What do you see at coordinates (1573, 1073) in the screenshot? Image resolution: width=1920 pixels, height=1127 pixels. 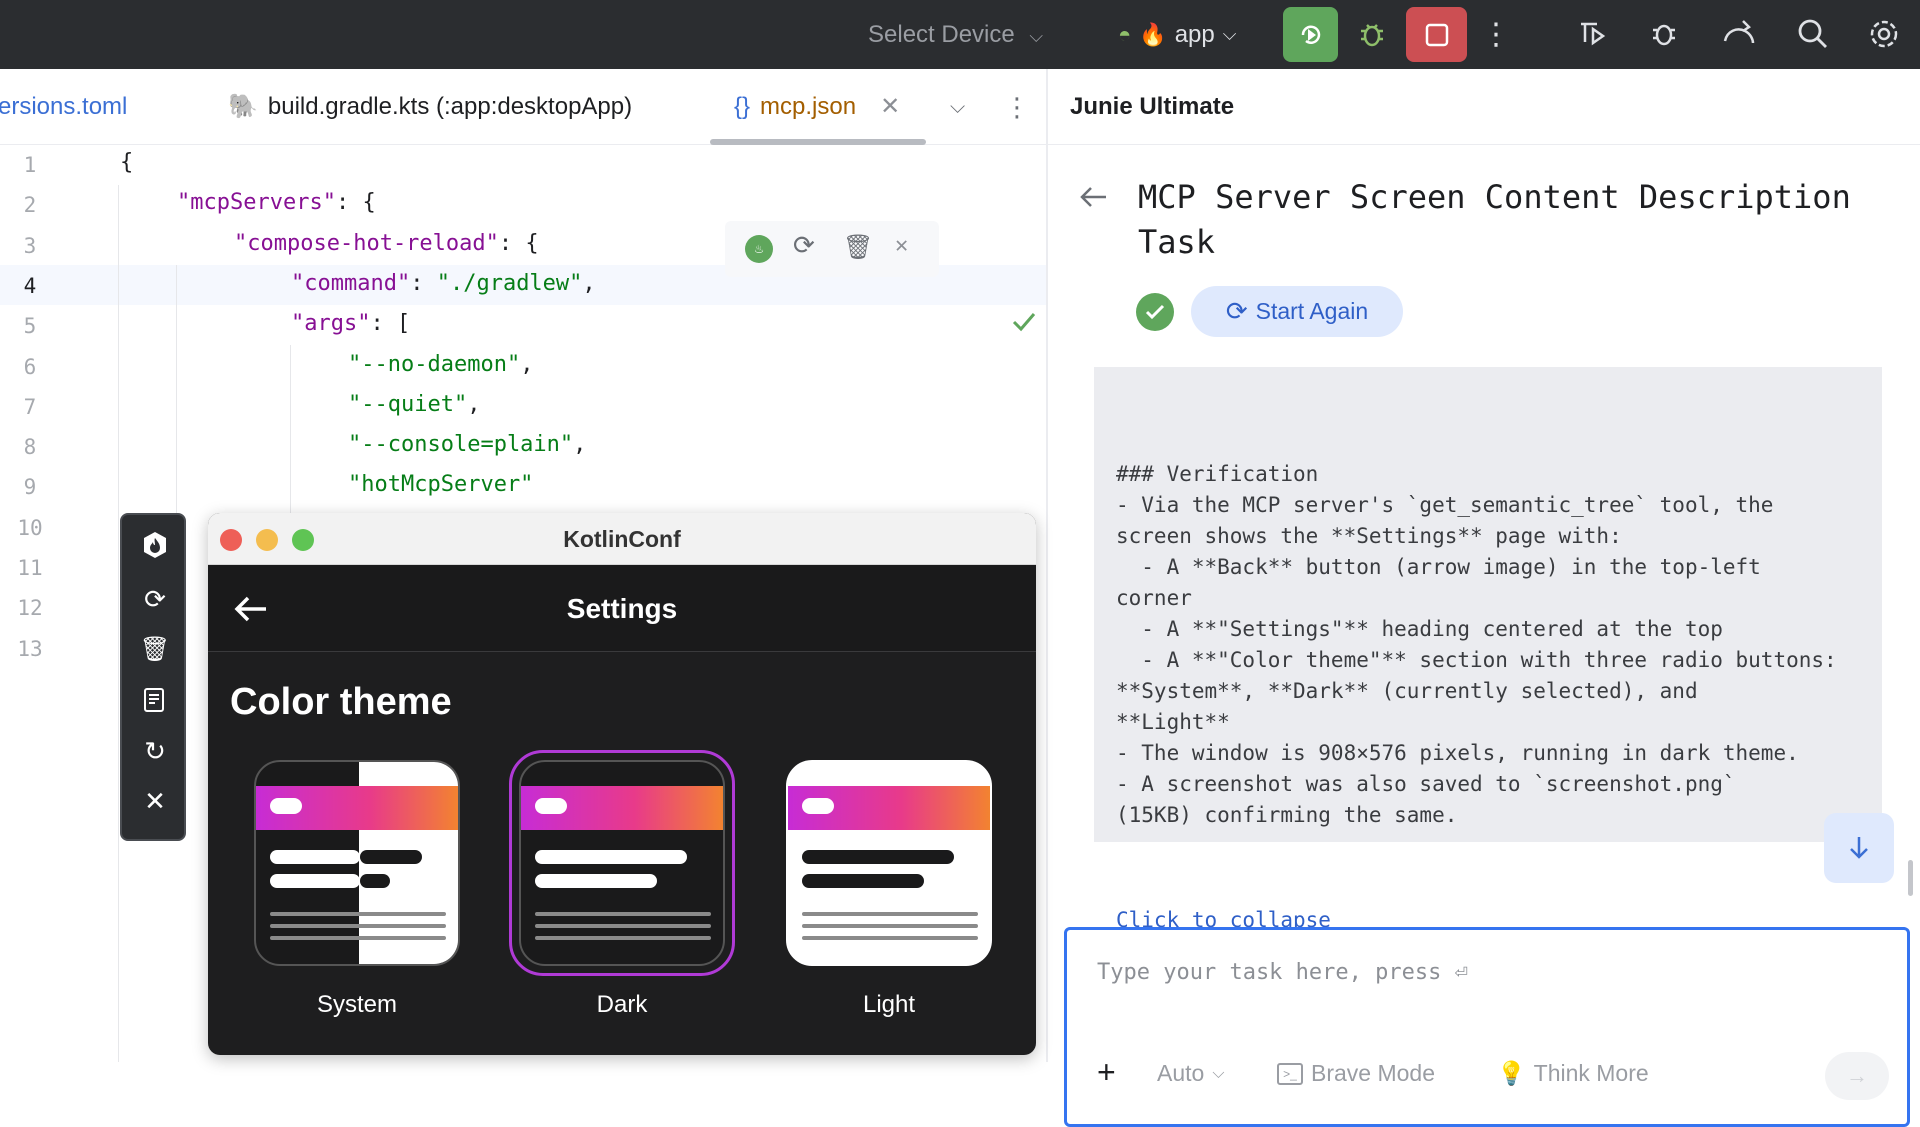 I see `think-more-toggle: 💡 Think More` at bounding box center [1573, 1073].